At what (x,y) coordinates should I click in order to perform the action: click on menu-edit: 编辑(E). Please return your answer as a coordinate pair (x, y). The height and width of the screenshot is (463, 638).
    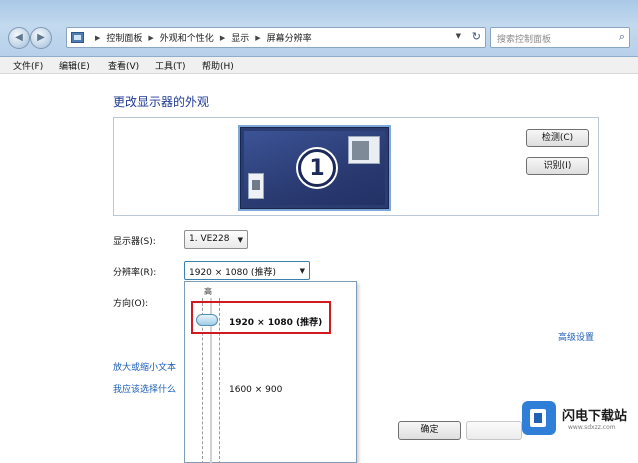
    Looking at the image, I should click on (74, 65).